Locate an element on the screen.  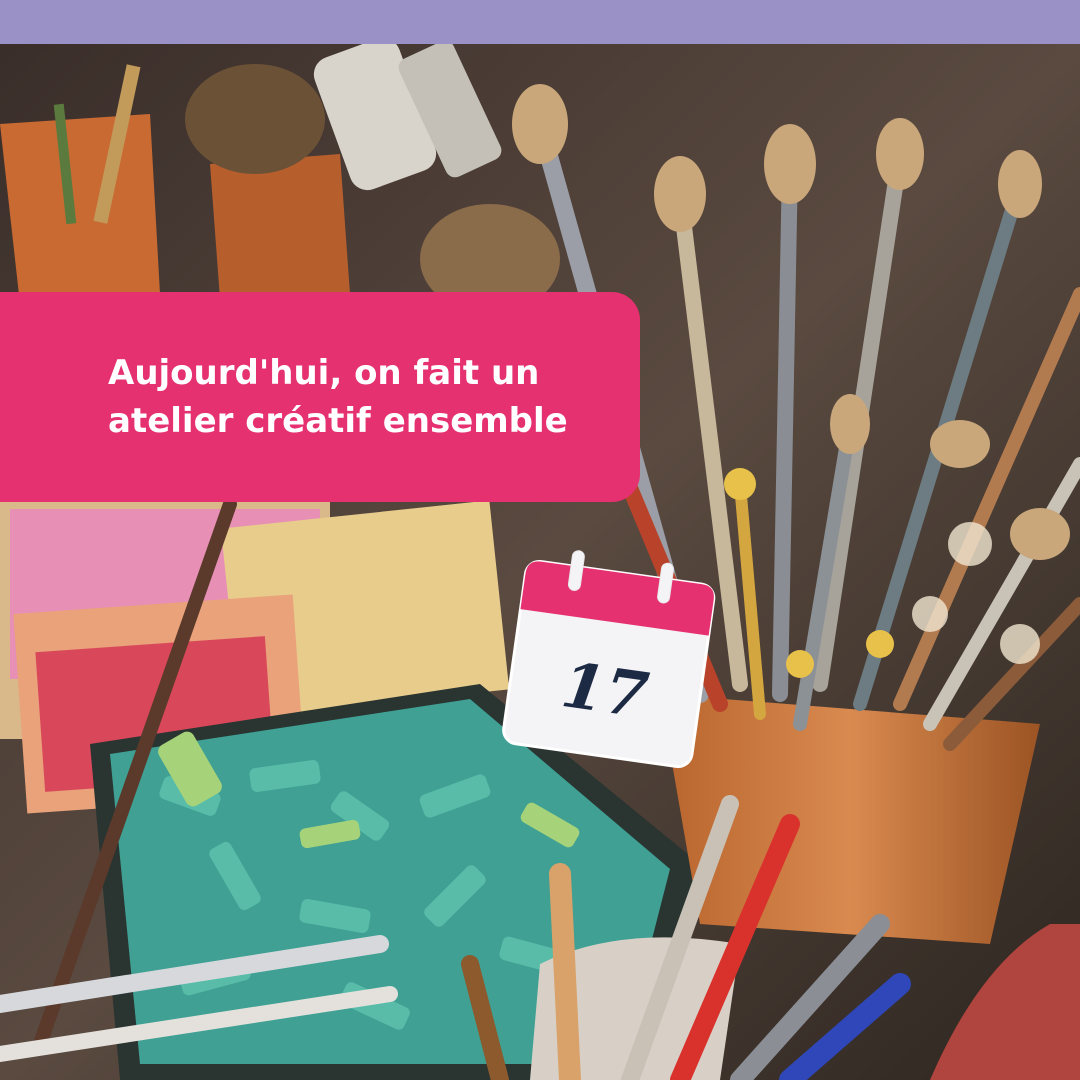
calendar-icon: 17 is located at coordinates (609, 659).